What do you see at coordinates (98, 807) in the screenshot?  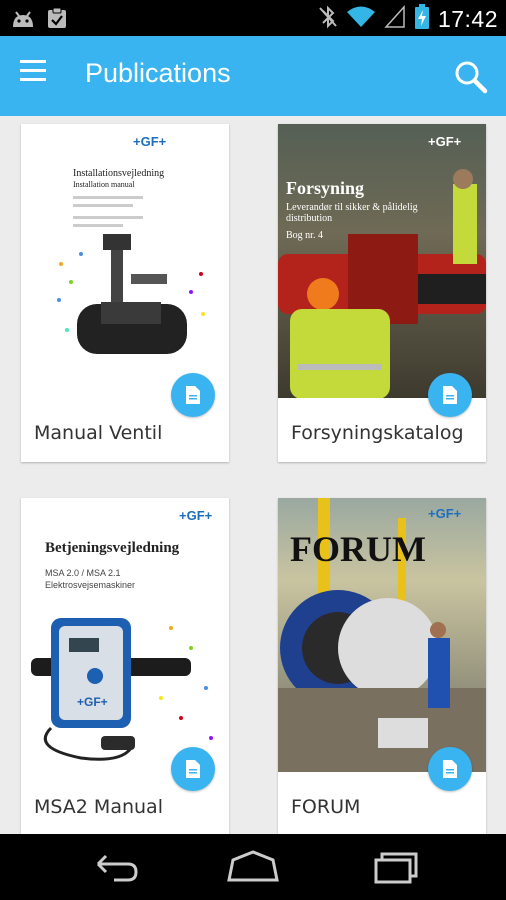 I see `publication-title: MSA2 Manual` at bounding box center [98, 807].